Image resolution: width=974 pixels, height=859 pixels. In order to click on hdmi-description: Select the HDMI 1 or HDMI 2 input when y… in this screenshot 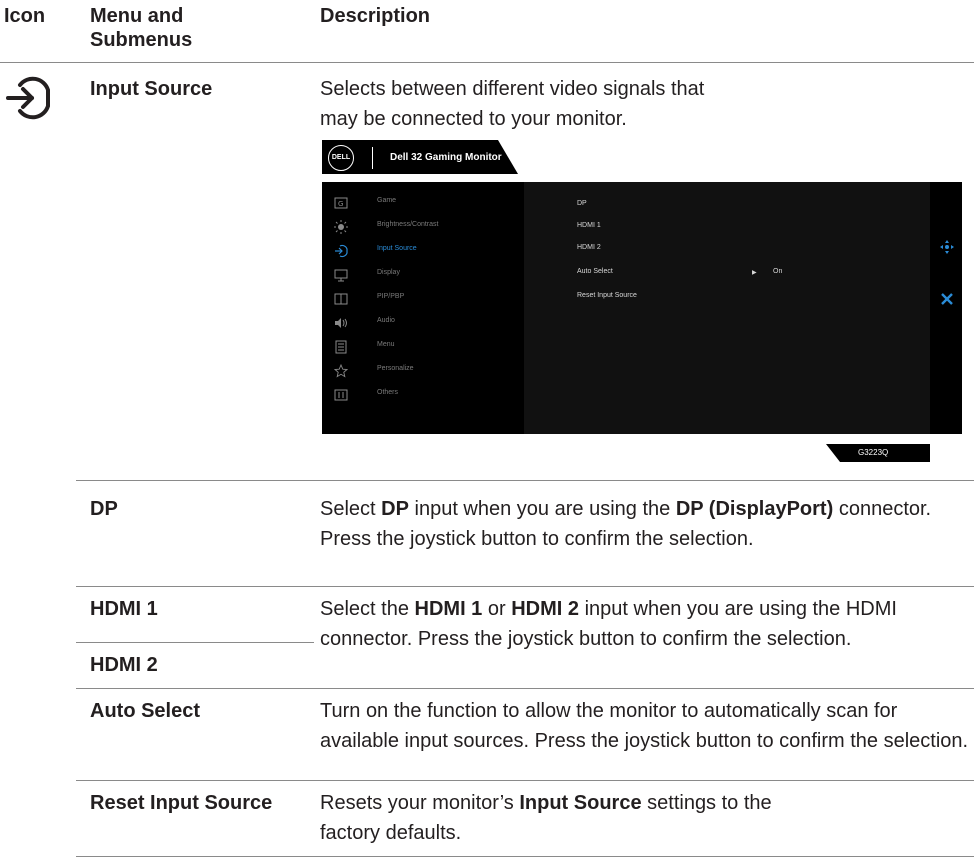, I will do `click(608, 624)`.